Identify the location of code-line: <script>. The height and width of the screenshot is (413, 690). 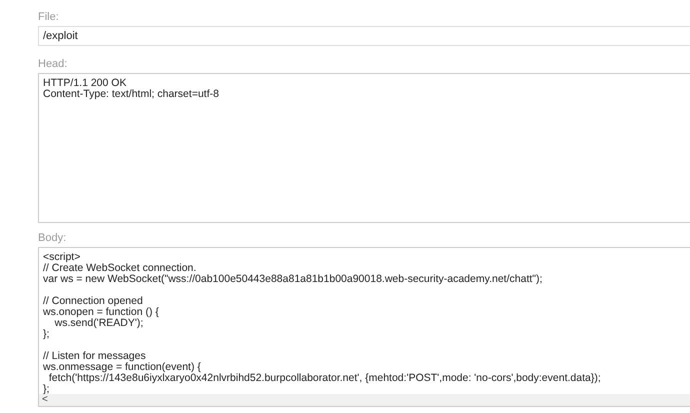
(61, 257).